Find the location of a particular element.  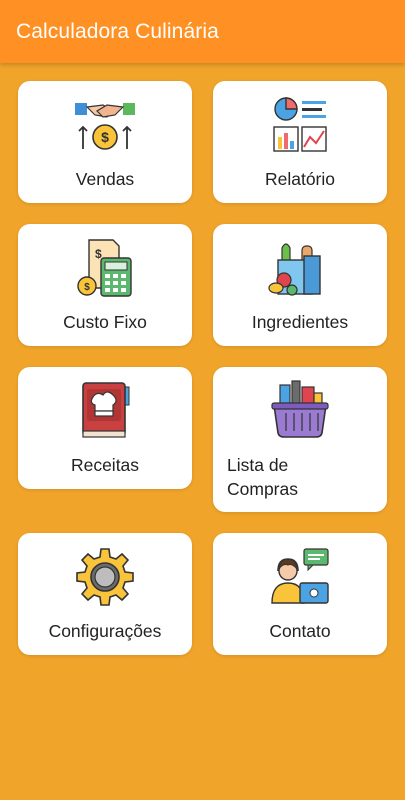

ingredientes-button: Ingredientes is located at coordinates (300, 285).